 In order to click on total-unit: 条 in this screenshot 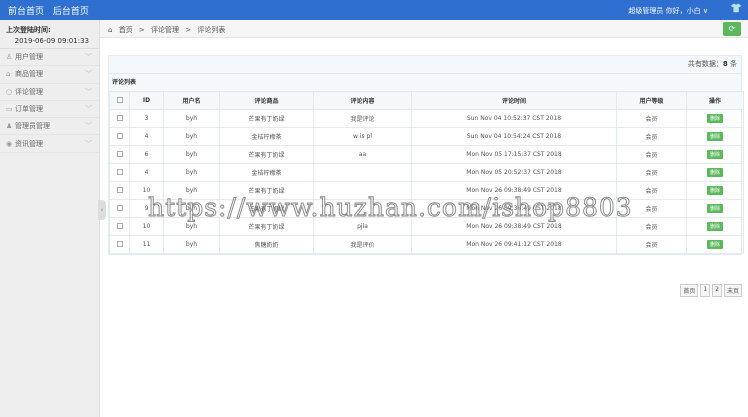, I will do `click(732, 64)`.